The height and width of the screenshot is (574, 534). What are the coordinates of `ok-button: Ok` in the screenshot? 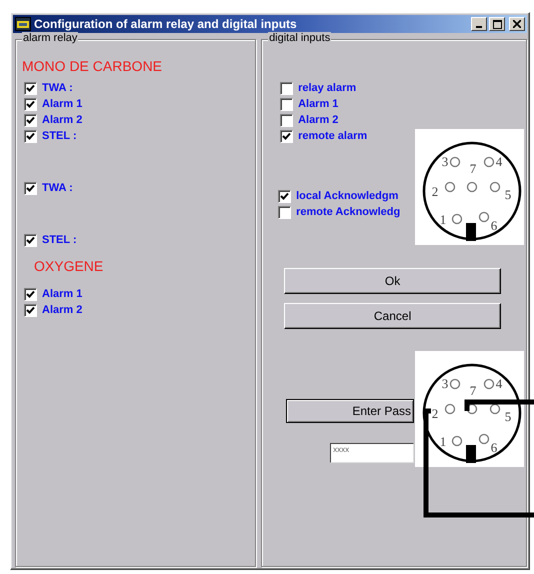 It's located at (393, 281).